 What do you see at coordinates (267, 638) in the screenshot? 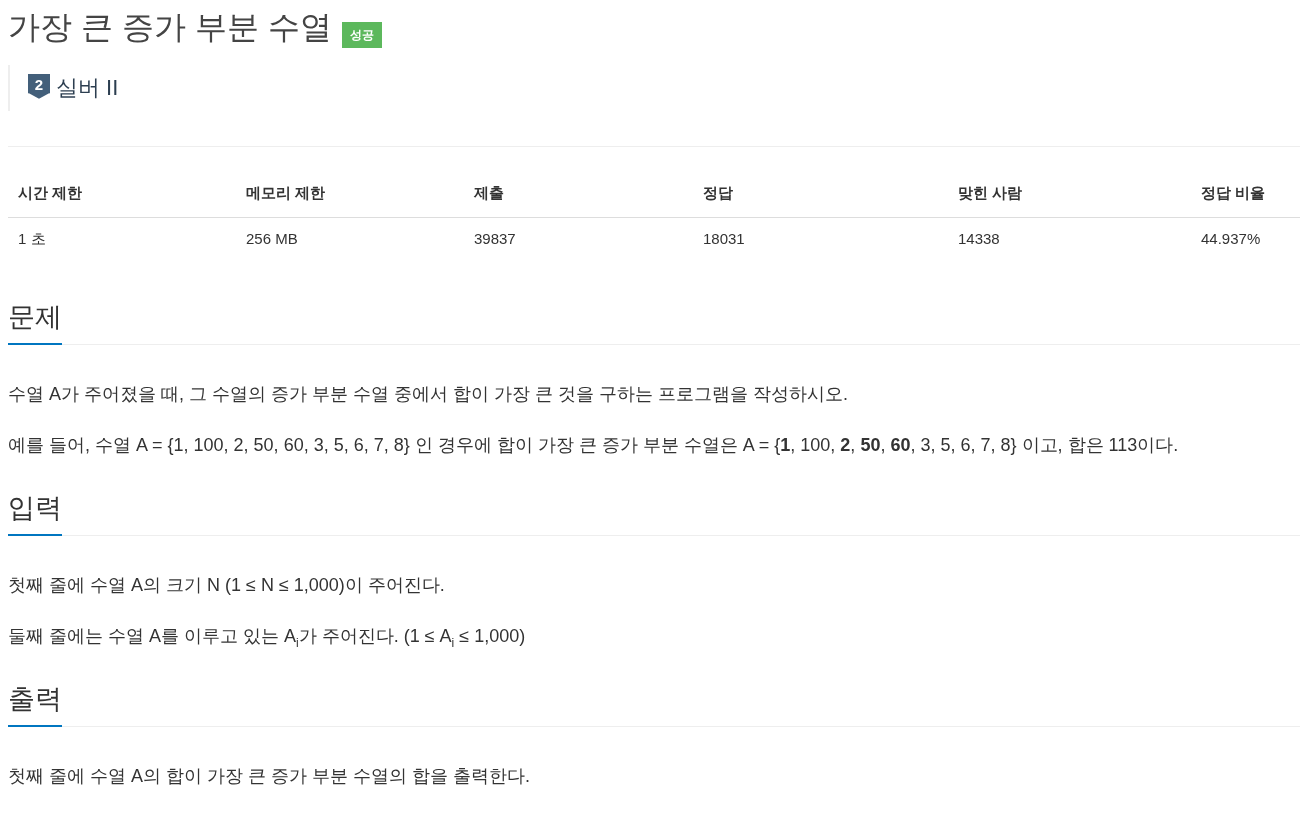
I see `section-paragraph: 둘째 줄에는 수열 A를 이루고 있는 A$_{i}$가 주어진다. (1 ≤ A$_{i}$ ≤ 1,000)` at bounding box center [267, 638].